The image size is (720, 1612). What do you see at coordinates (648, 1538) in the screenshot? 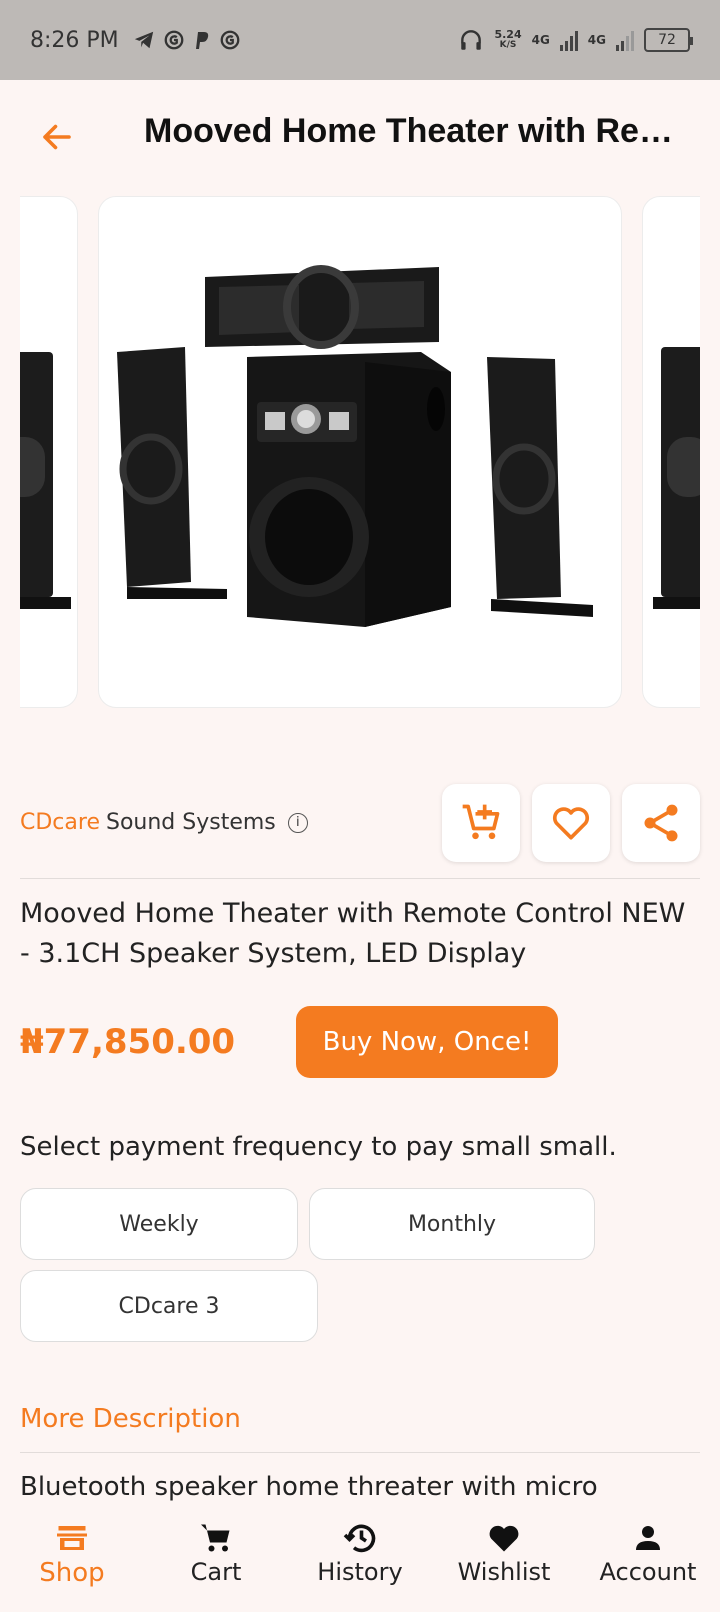
I see `person-icon` at bounding box center [648, 1538].